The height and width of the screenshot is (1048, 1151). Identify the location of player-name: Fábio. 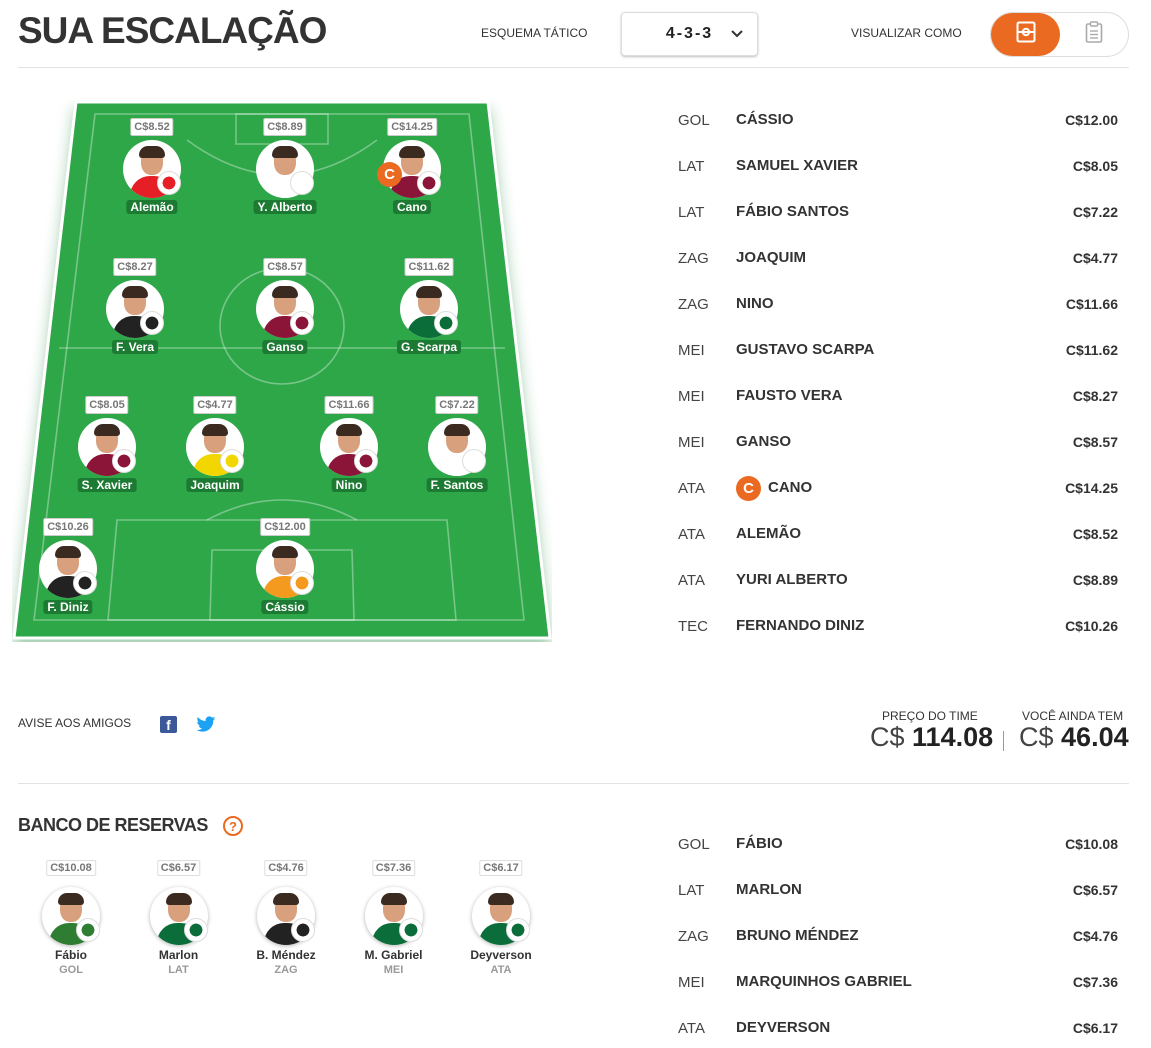
(71, 955).